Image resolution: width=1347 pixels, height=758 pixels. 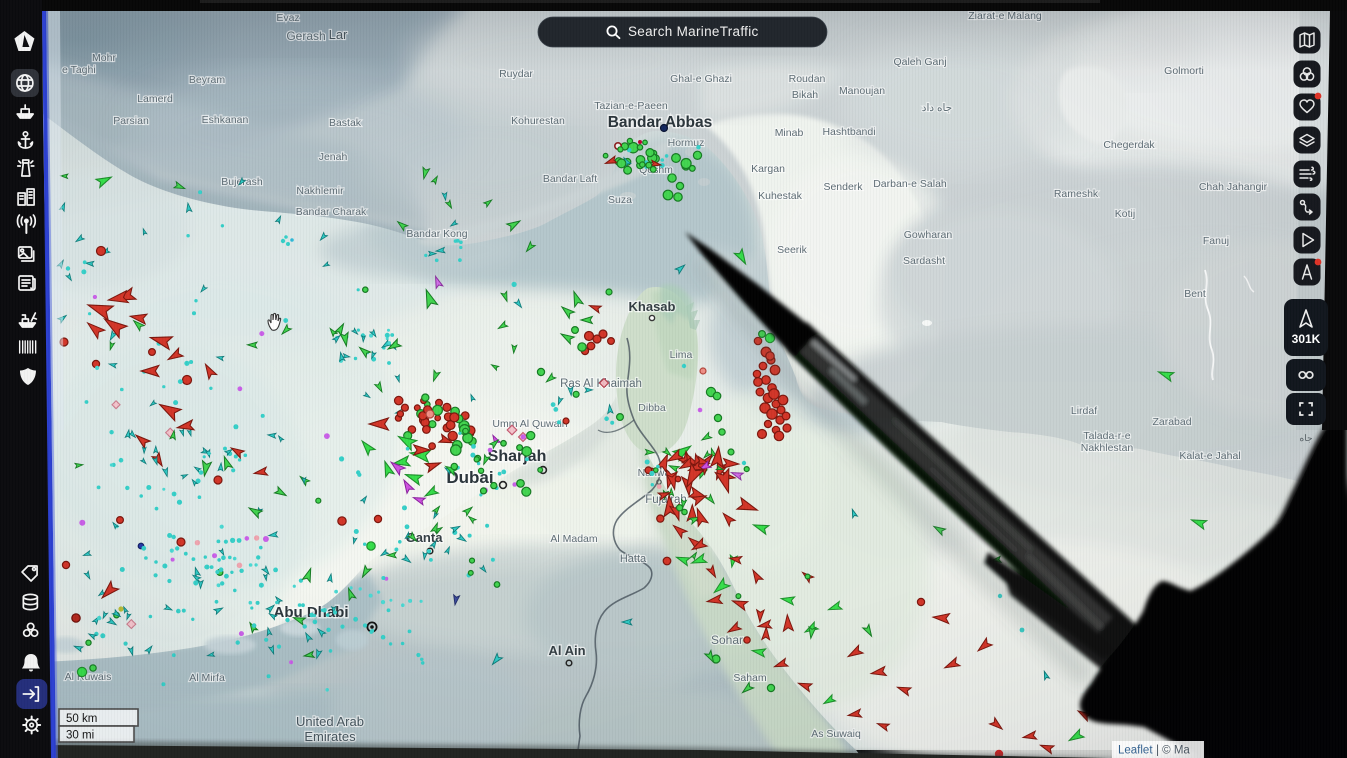 I want to click on svg-text: 30 mi, so click(x=80, y=736).